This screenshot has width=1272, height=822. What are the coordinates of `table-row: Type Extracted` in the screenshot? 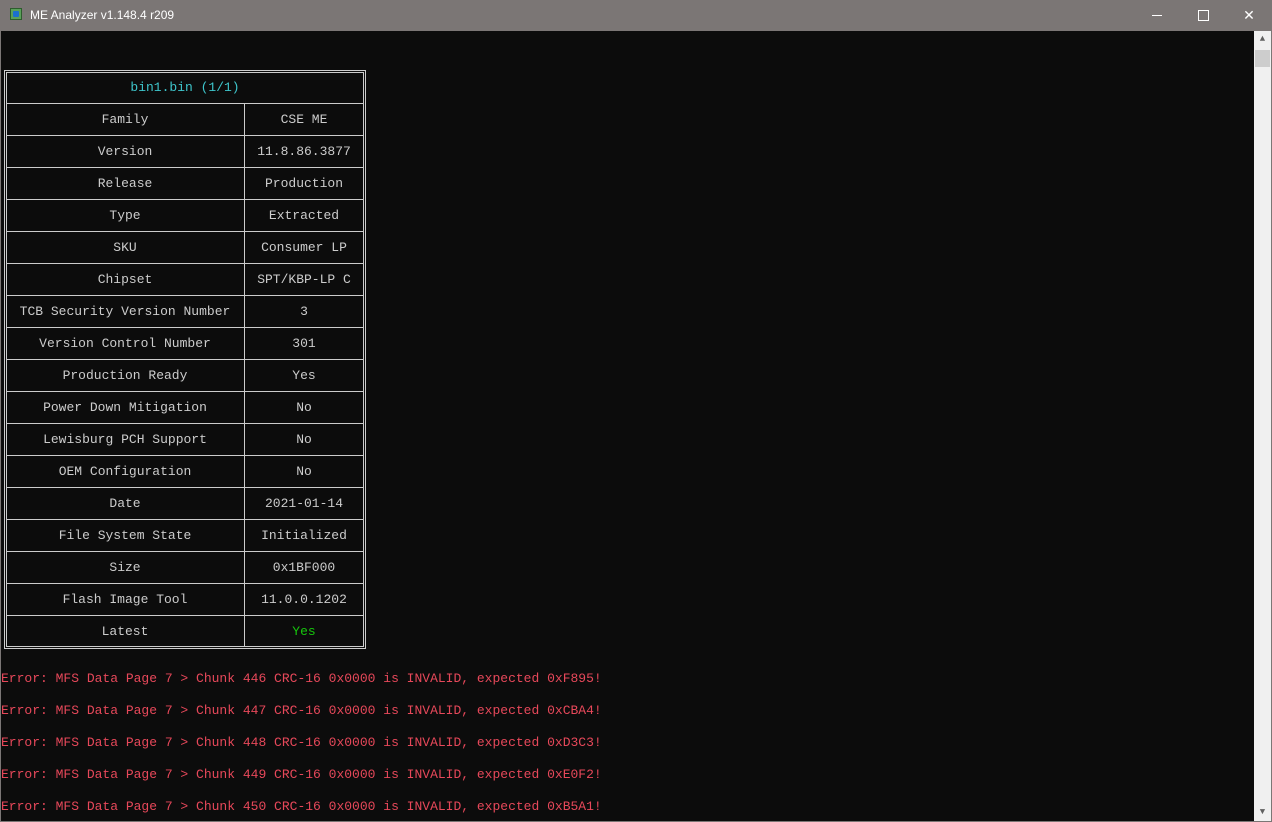 It's located at (185, 215).